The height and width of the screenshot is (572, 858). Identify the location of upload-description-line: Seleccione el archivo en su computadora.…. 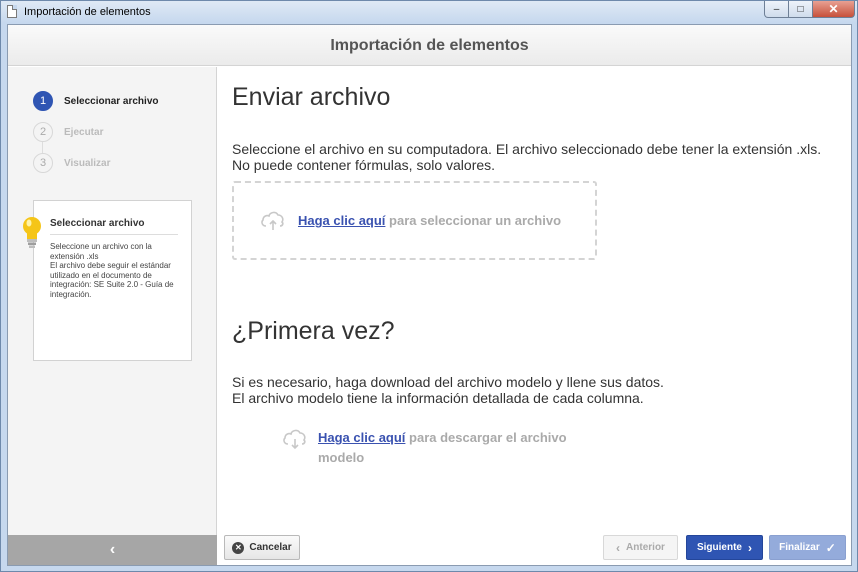
(527, 149).